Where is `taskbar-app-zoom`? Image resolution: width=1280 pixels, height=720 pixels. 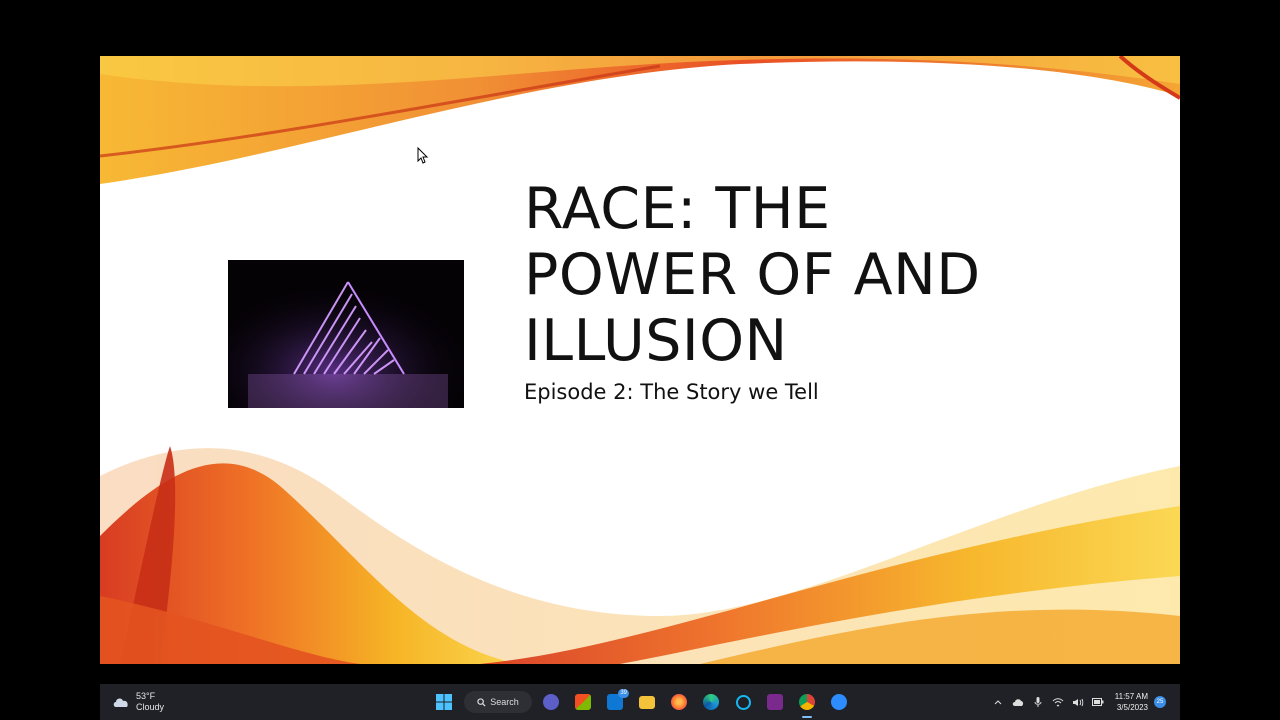 taskbar-app-zoom is located at coordinates (839, 702).